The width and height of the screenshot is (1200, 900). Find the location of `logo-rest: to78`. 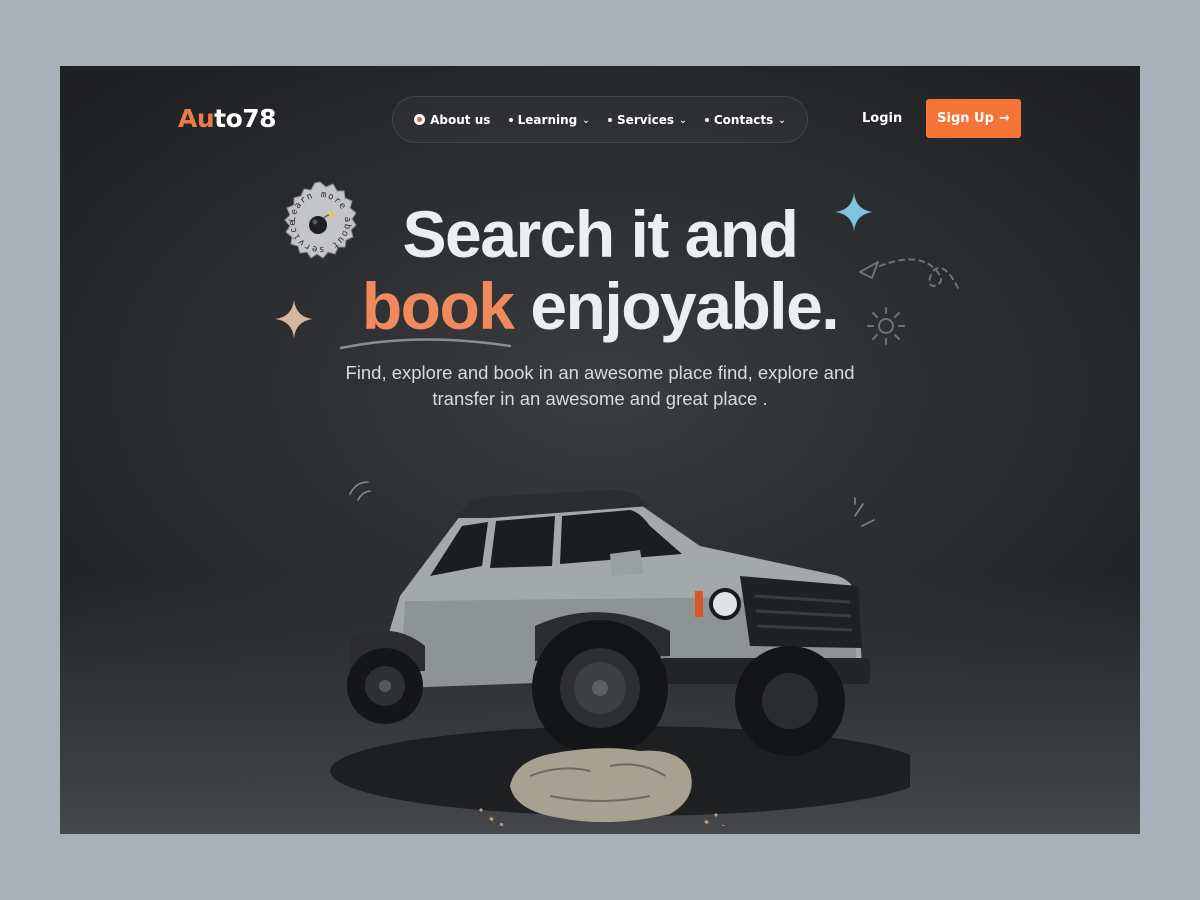

logo-rest: to78 is located at coordinates (245, 118).